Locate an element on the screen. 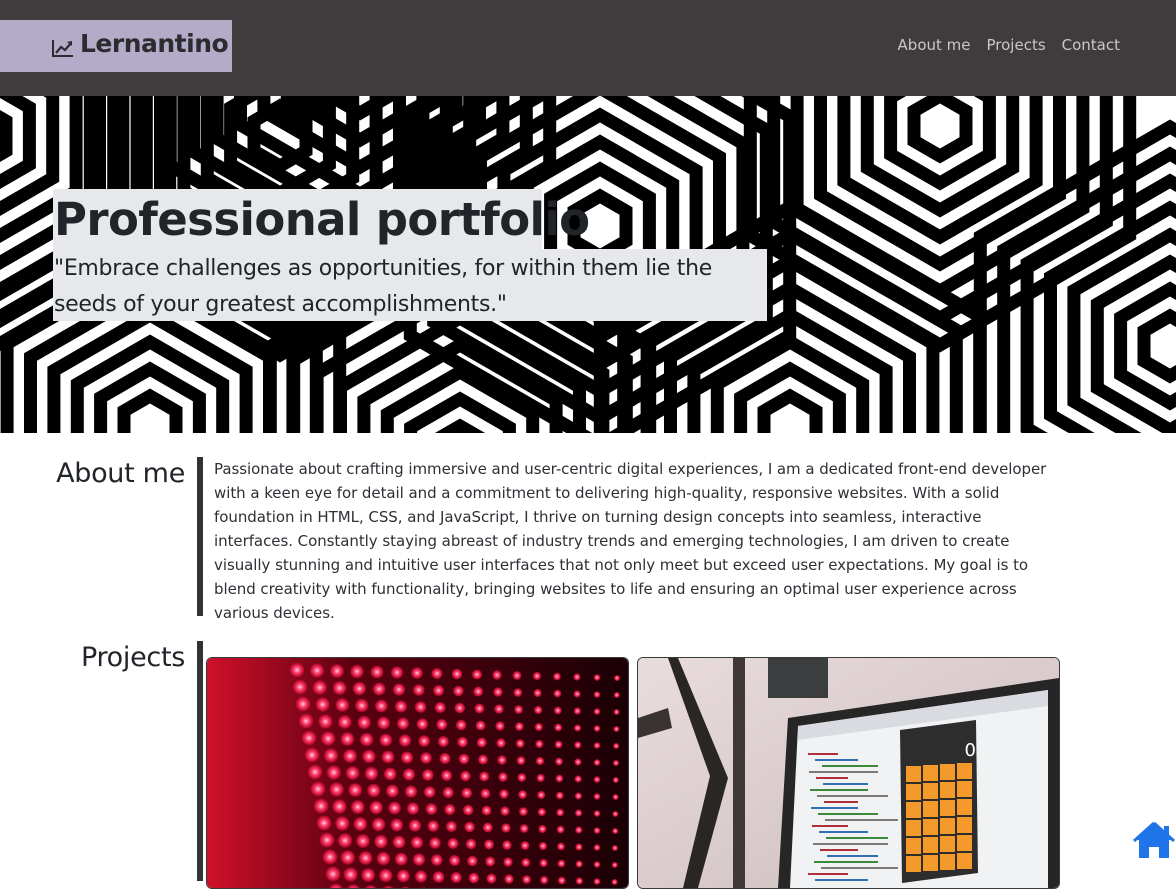 This screenshot has height=889, width=1176. laptop-calculator-app-photo: 0 is located at coordinates (848, 773).